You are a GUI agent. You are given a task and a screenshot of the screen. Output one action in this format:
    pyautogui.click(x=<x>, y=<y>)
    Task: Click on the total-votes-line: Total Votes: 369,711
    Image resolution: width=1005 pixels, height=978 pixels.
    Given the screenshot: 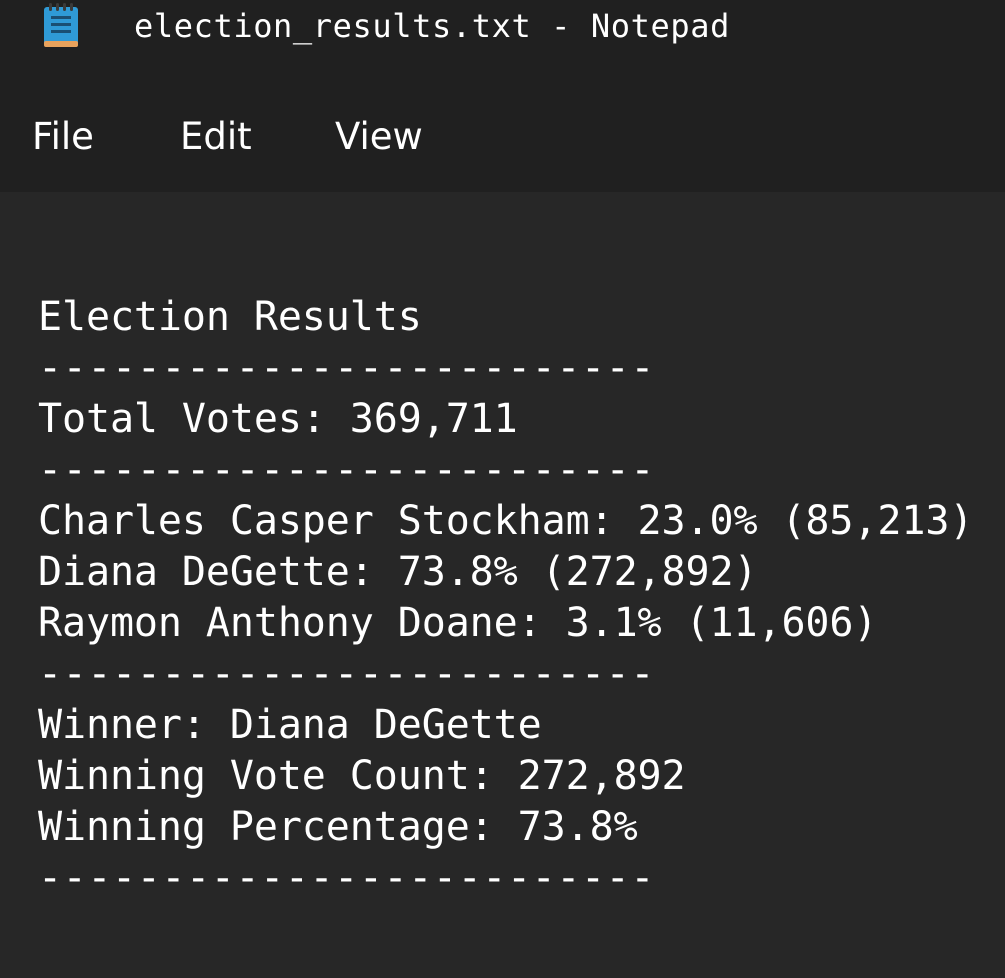 What is the action you would take?
    pyautogui.click(x=278, y=419)
    